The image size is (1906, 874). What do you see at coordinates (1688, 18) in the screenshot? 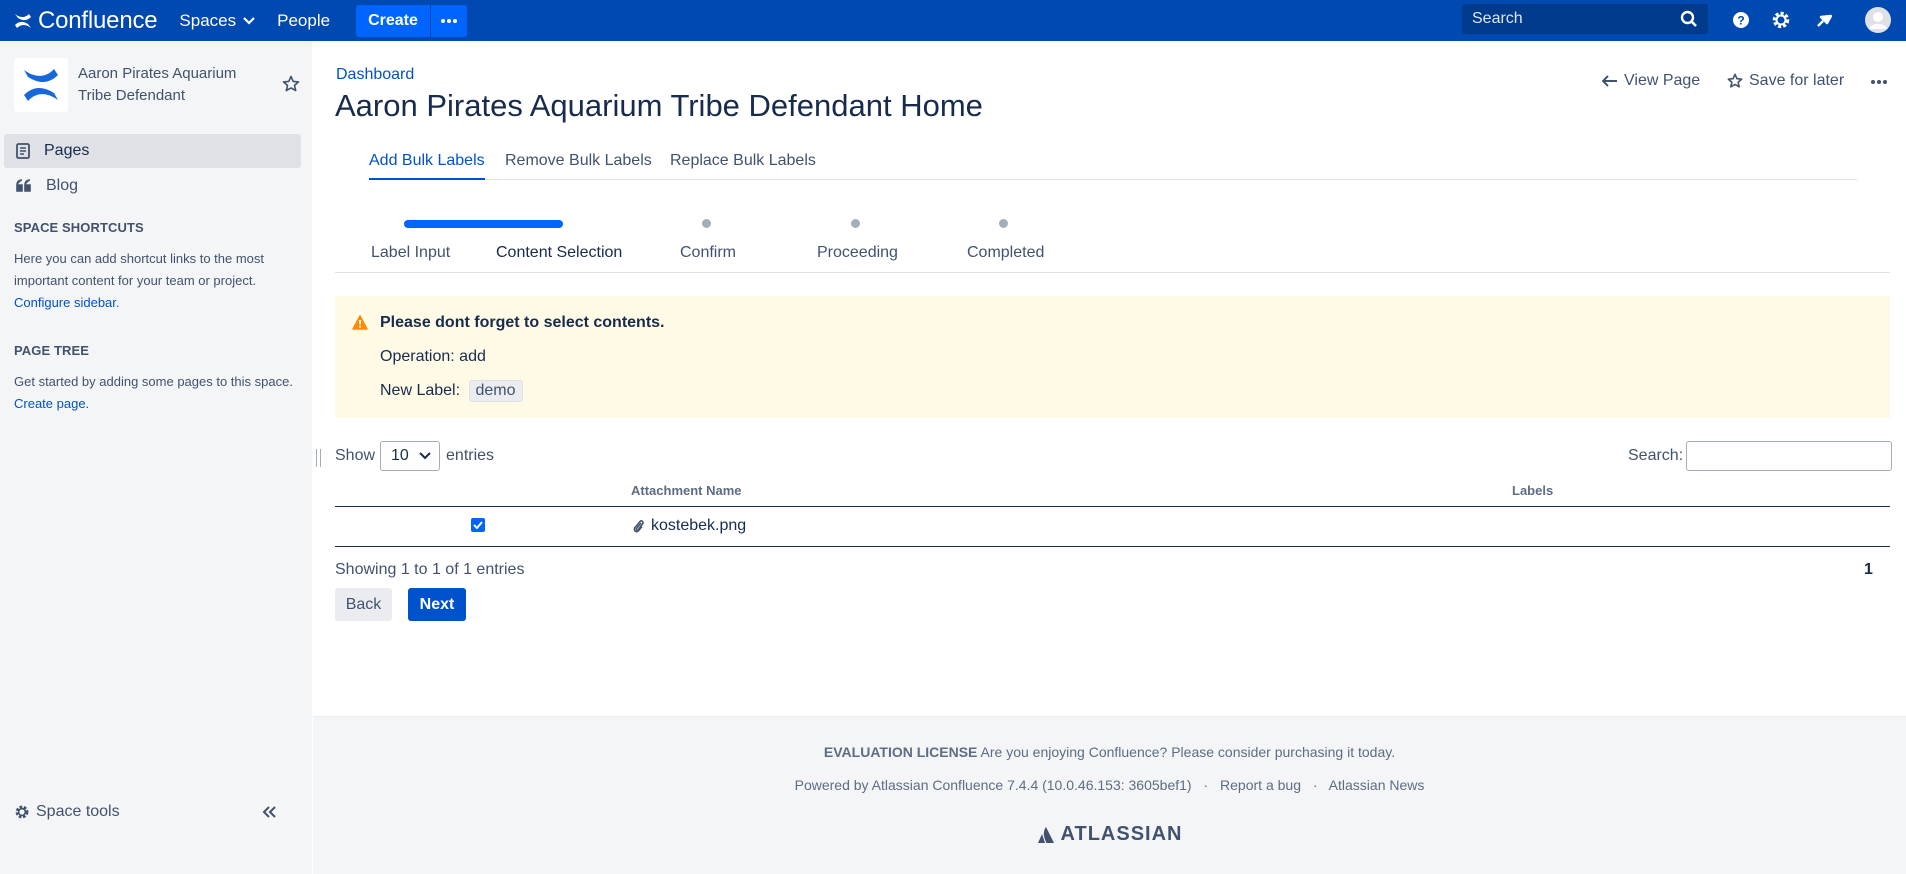
I see `search-icon` at bounding box center [1688, 18].